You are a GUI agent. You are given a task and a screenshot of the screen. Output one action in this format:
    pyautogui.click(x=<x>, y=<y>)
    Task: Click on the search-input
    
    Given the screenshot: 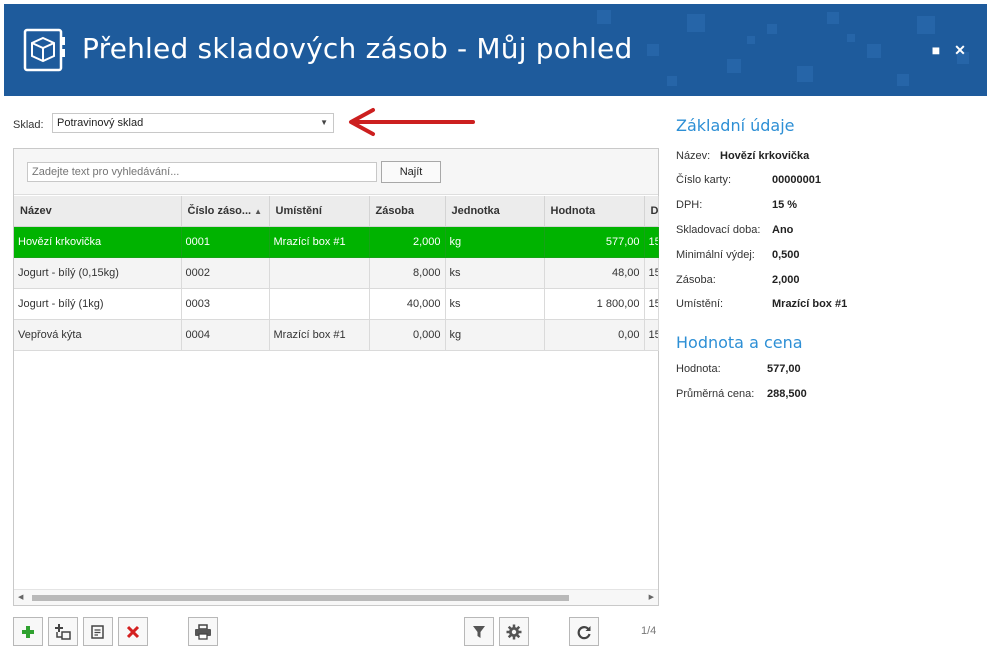 What is the action you would take?
    pyautogui.click(x=202, y=172)
    